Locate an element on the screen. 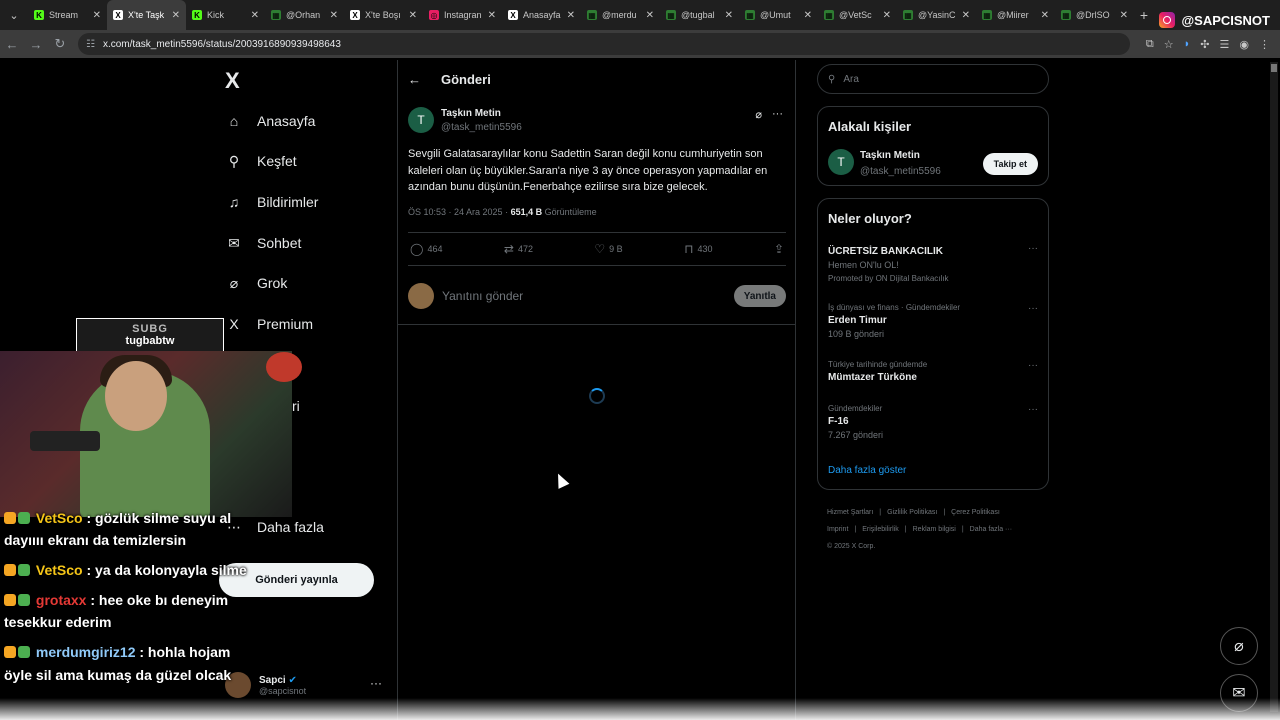 This screenshot has width=1280, height=720. tab-search-icon: ⌄ is located at coordinates (14, 15).